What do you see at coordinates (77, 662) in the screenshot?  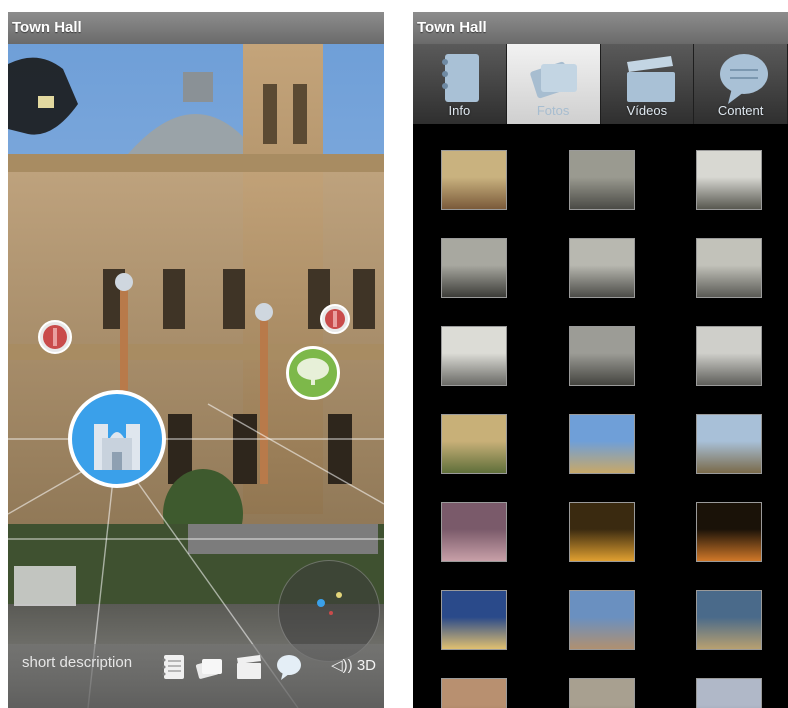 I see `short-description-link: short description` at bounding box center [77, 662].